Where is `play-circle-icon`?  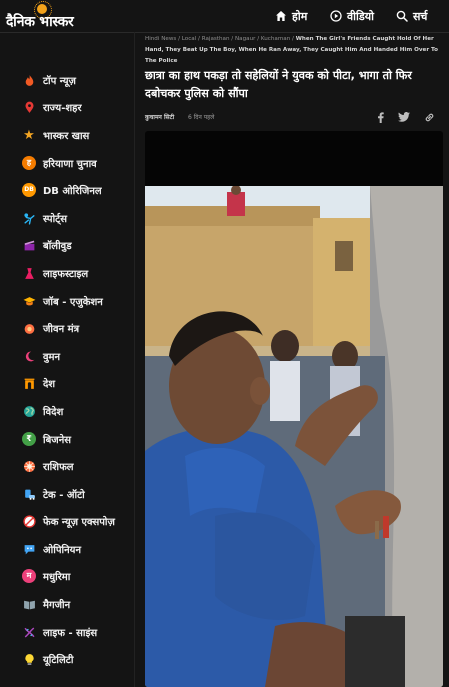 play-circle-icon is located at coordinates (336, 16).